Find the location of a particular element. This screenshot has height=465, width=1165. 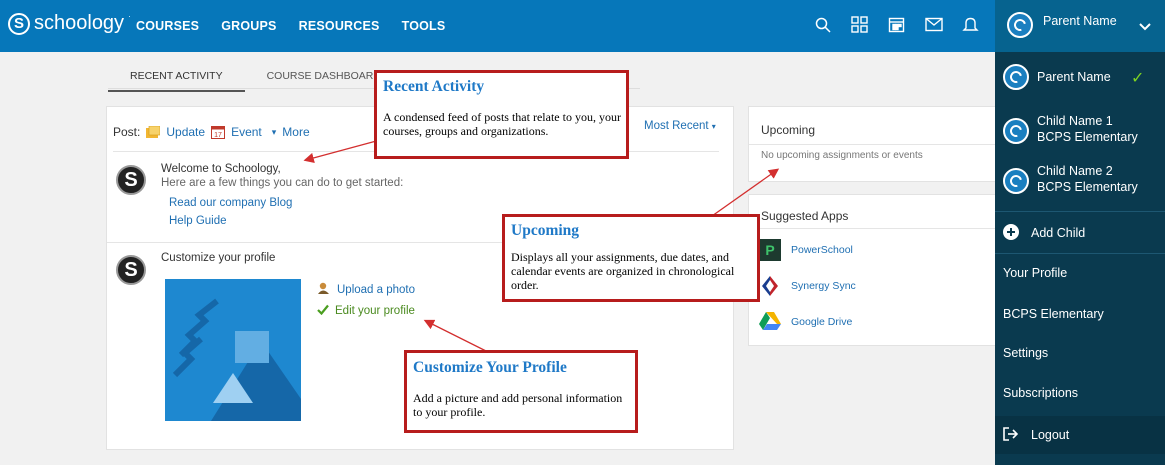

welcome-title: Welcome to Schoology, is located at coordinates (221, 169).